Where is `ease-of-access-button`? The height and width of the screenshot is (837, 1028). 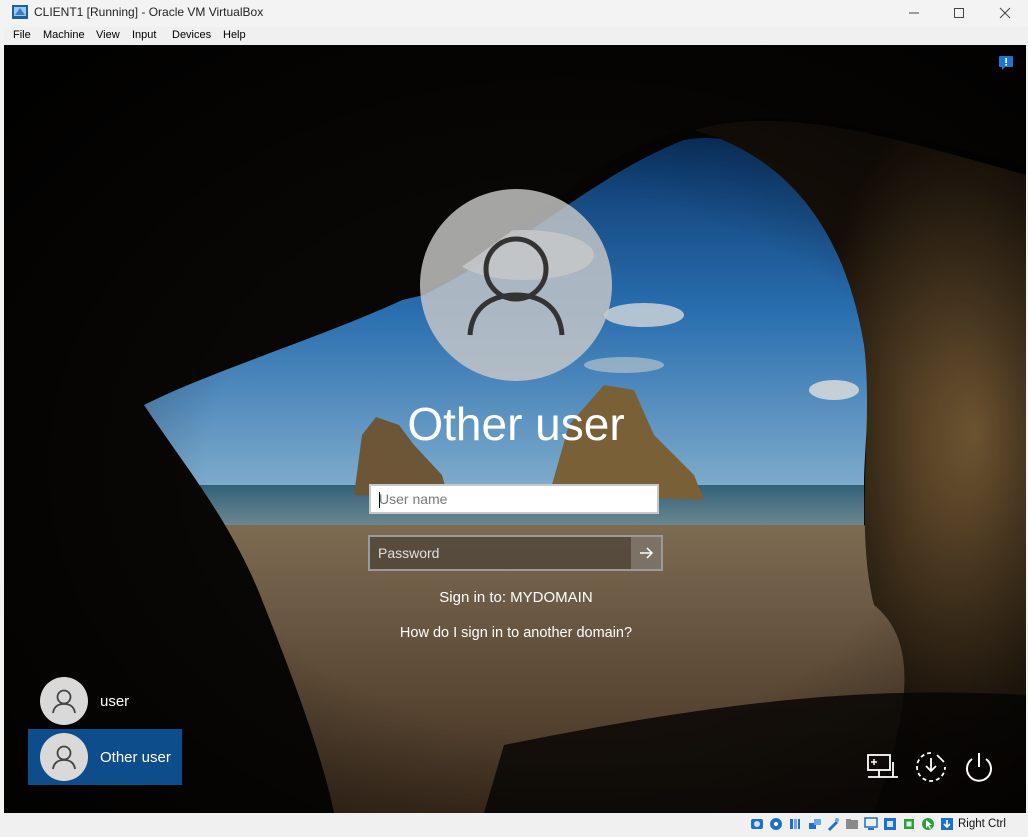
ease-of-access-button is located at coordinates (931, 767).